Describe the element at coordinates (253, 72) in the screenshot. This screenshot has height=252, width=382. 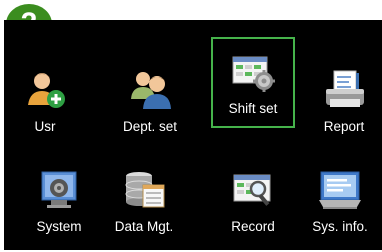
I see `shift-schedule-icon` at that location.